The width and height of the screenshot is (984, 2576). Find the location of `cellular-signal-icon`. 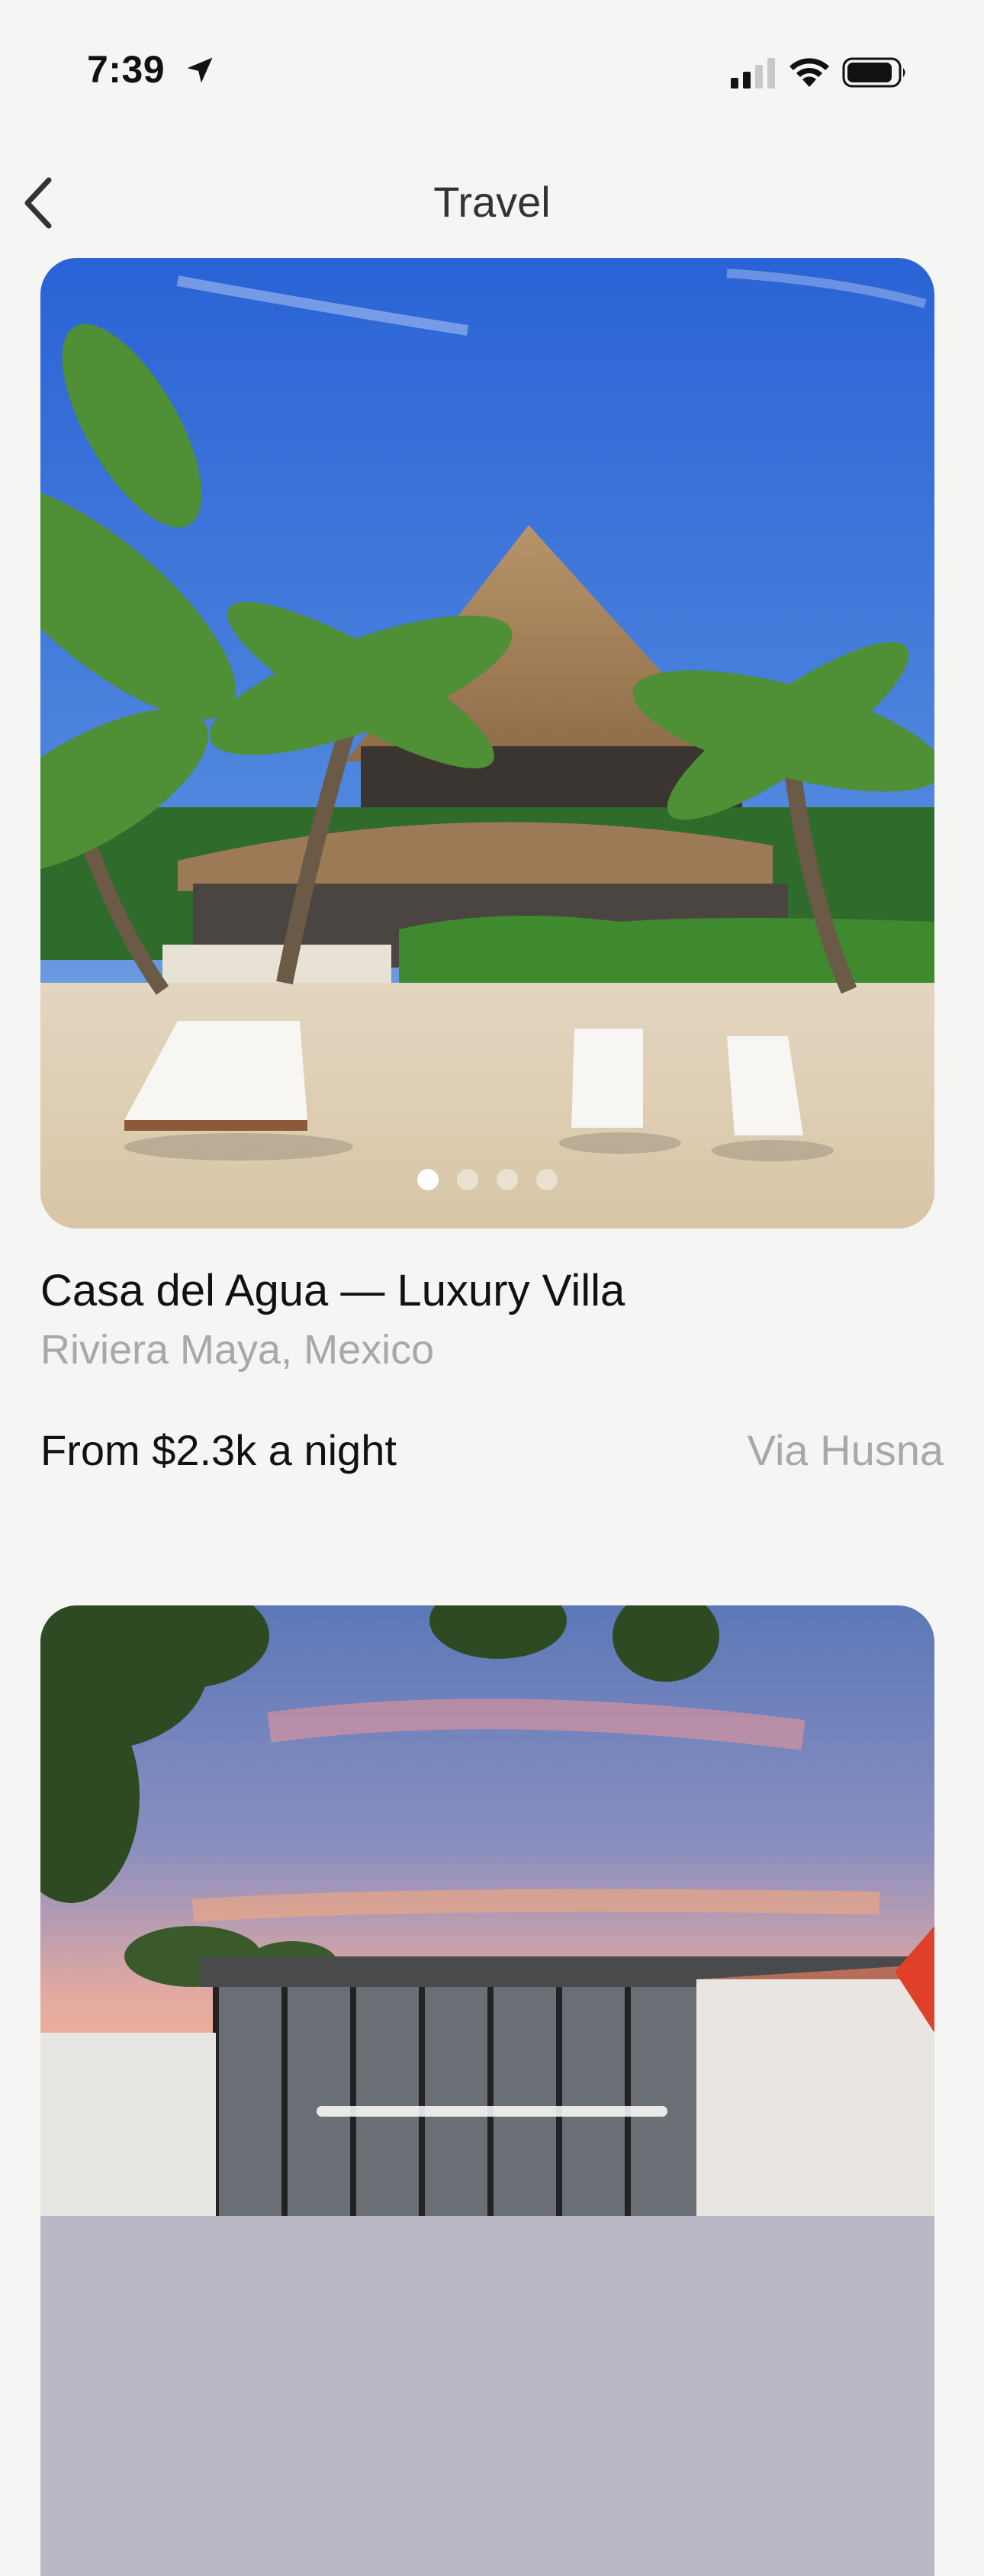

cellular-signal-icon is located at coordinates (753, 73).